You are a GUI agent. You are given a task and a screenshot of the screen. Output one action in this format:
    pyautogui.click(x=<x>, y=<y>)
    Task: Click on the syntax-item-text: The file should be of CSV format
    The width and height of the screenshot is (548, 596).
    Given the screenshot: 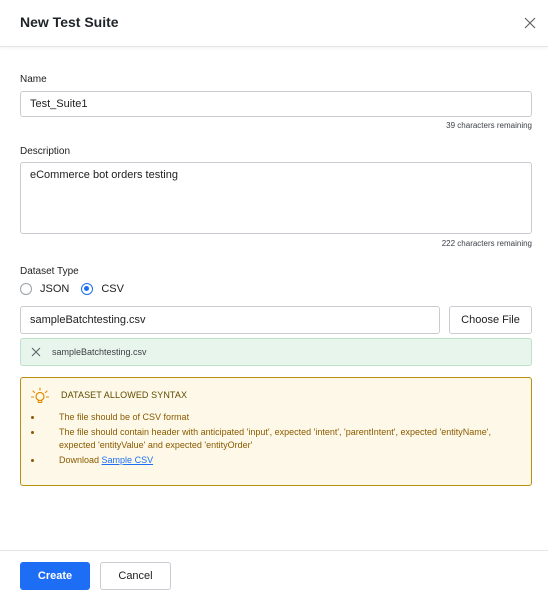 What is the action you would take?
    pyautogui.click(x=124, y=417)
    